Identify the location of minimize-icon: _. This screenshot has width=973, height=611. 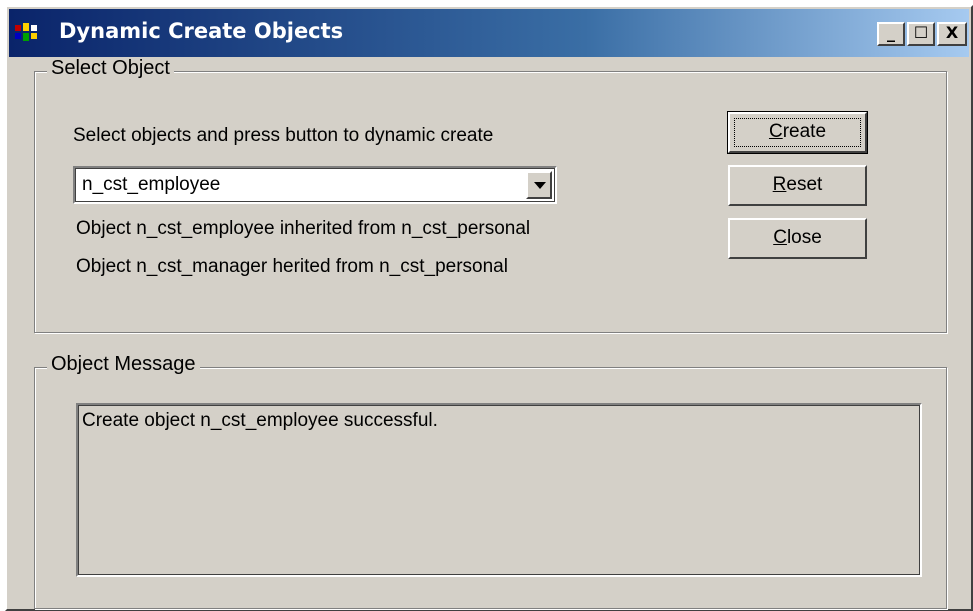
(891, 32).